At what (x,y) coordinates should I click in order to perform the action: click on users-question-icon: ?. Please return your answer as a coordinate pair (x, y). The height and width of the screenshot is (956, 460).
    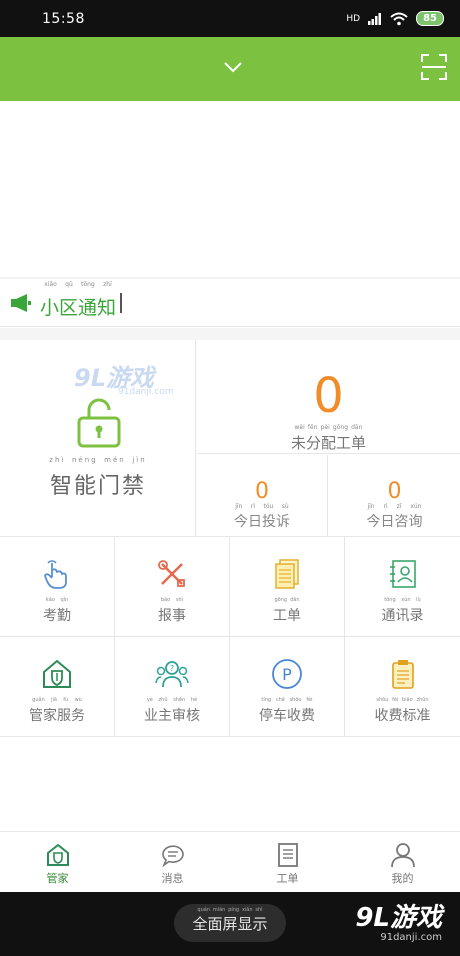
    Looking at the image, I should click on (172, 674).